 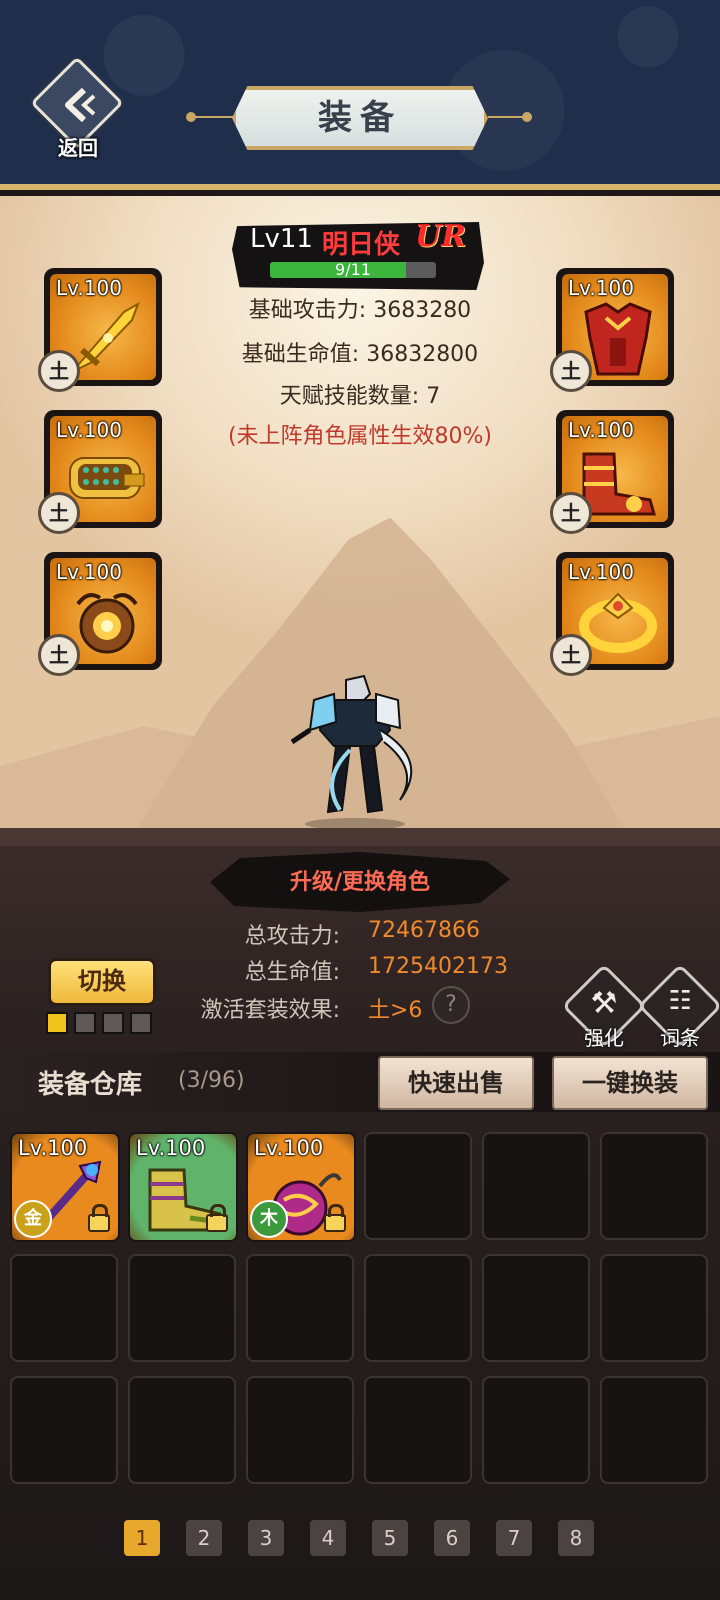 I want to click on hero-level: Lv11, so click(x=281, y=239).